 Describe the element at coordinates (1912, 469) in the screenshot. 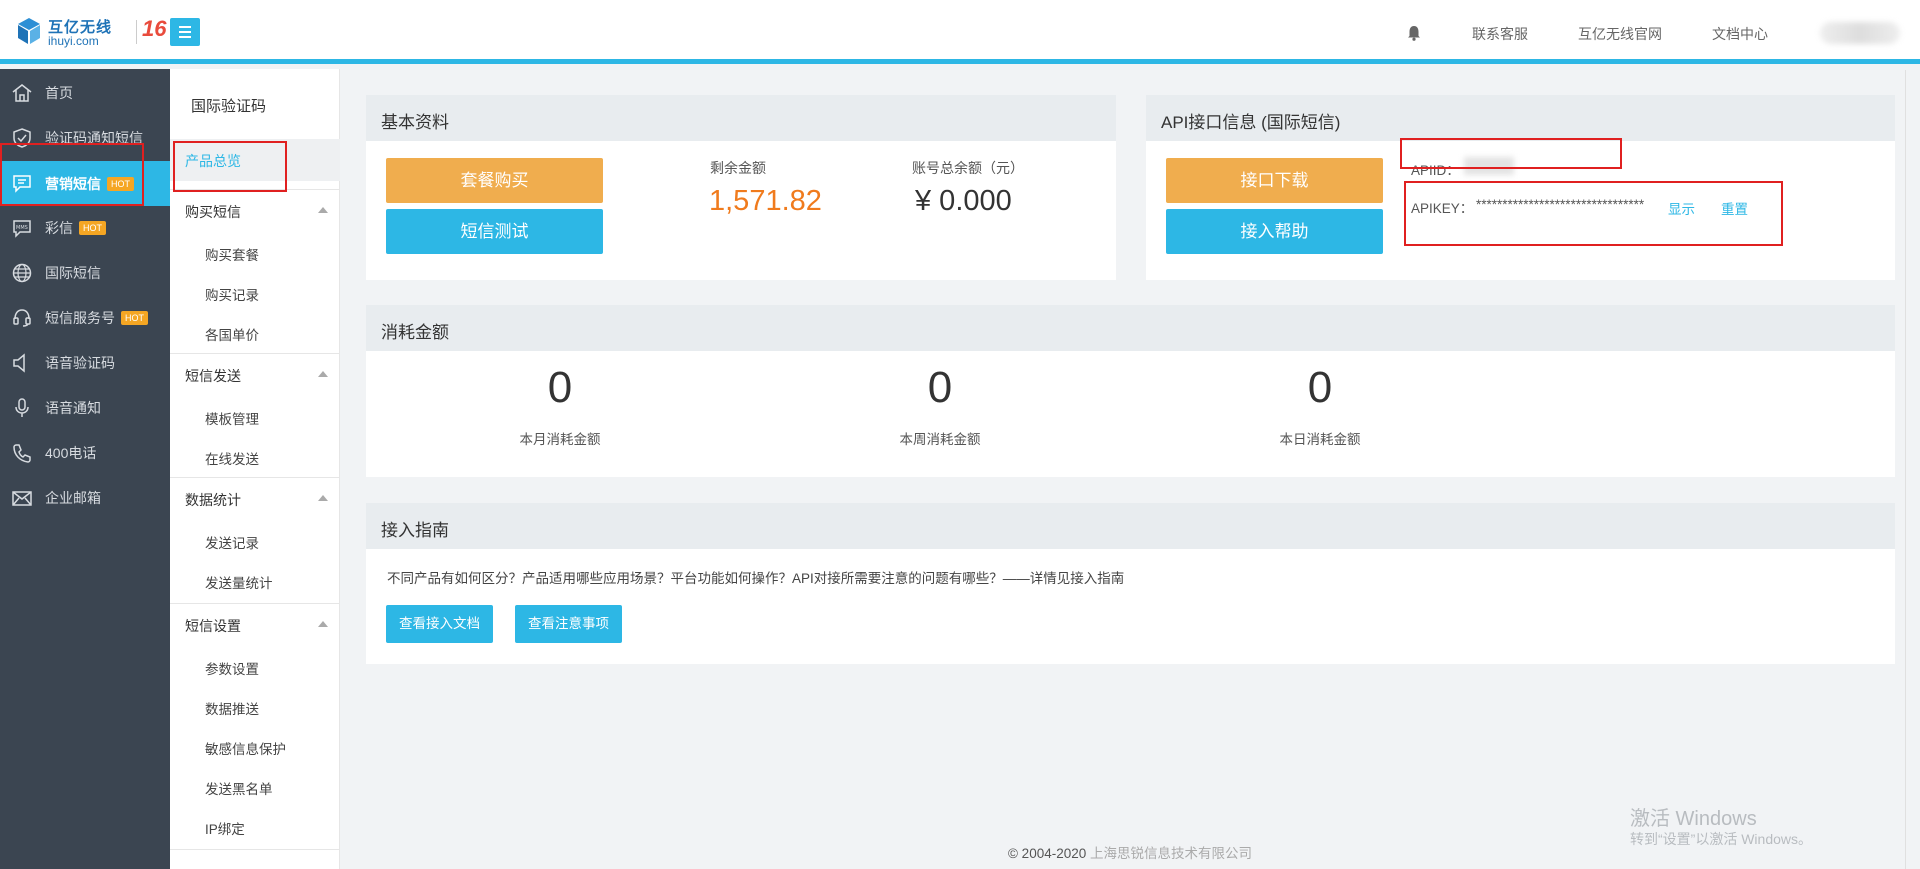

I see `page-scrollbar` at that location.